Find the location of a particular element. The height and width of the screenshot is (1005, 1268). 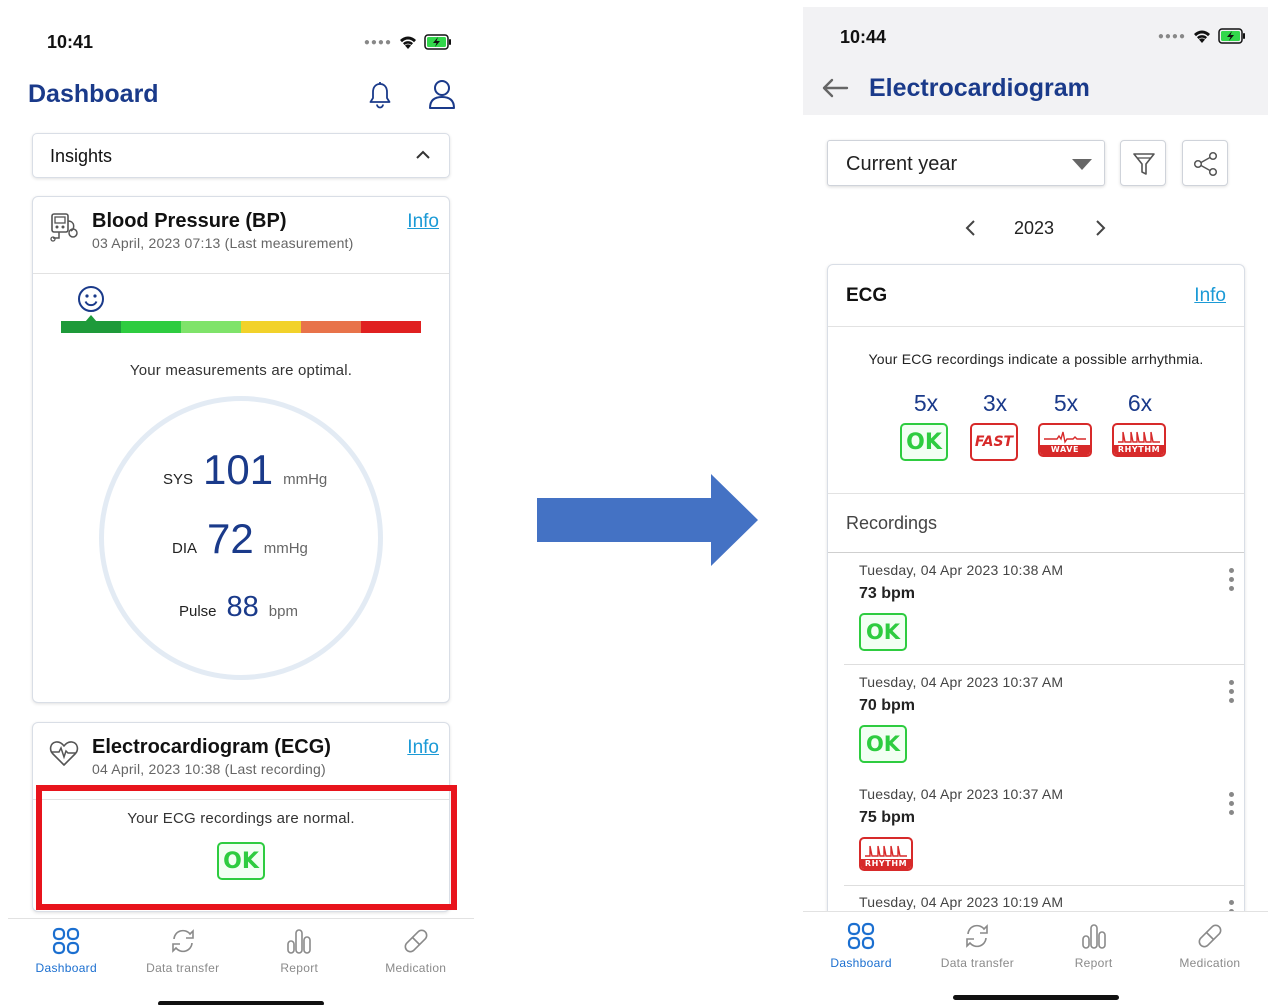

insights-dropdown: Insights is located at coordinates (241, 155).